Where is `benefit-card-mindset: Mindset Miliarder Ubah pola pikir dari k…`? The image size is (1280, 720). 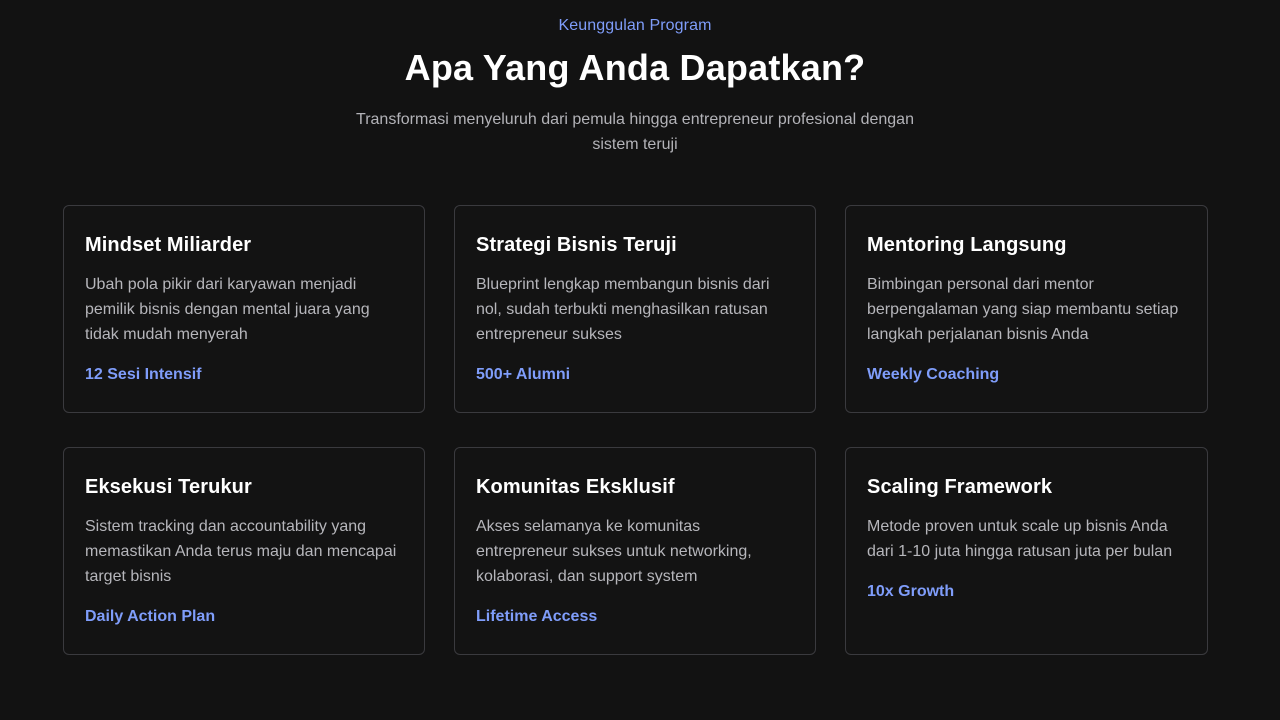 benefit-card-mindset: Mindset Miliarder Ubah pola pikir dari k… is located at coordinates (244, 309).